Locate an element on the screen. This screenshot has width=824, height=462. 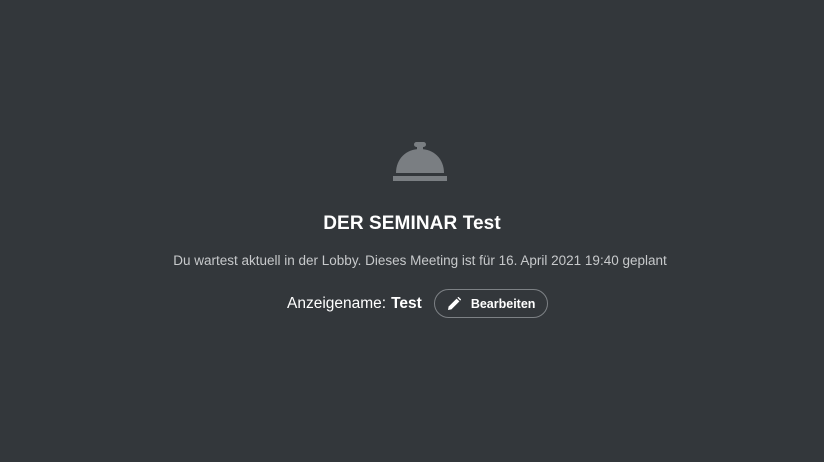
display-name-value: Test is located at coordinates (406, 303).